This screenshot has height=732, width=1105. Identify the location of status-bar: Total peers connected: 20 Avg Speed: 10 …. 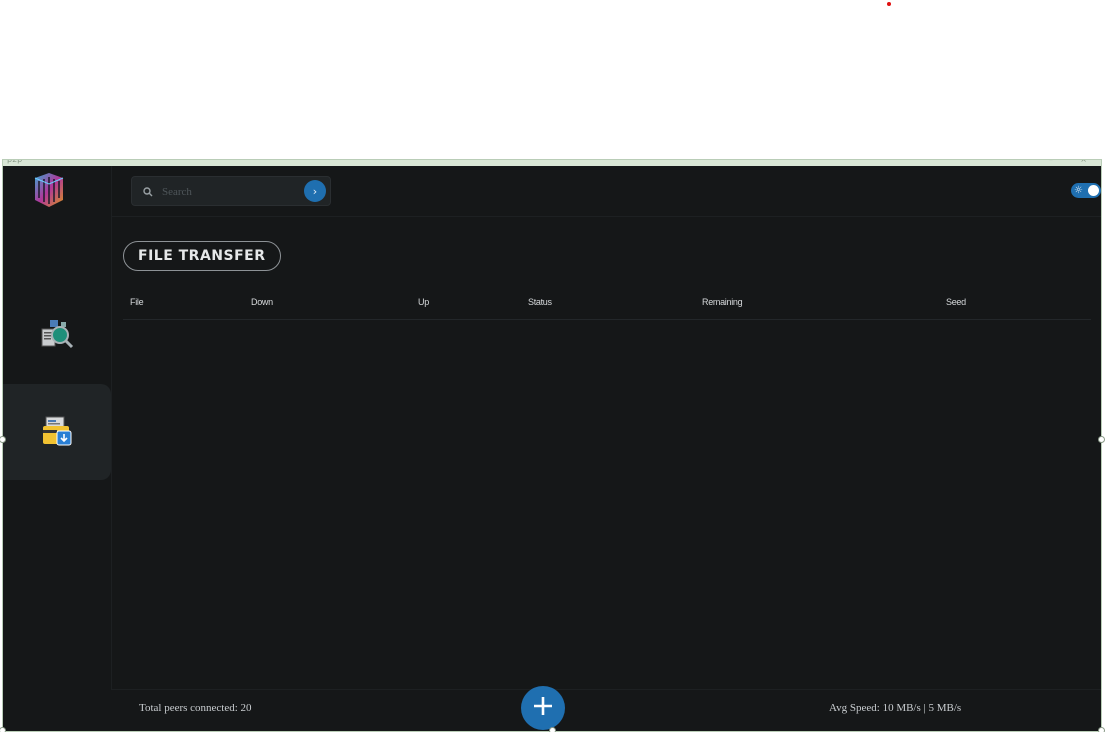
(606, 708).